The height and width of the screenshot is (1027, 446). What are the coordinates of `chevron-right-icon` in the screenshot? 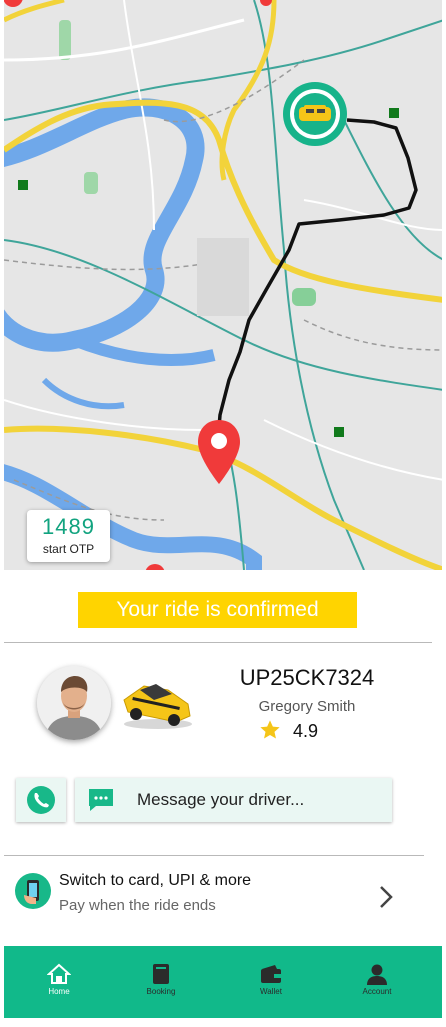 It's located at (386, 897).